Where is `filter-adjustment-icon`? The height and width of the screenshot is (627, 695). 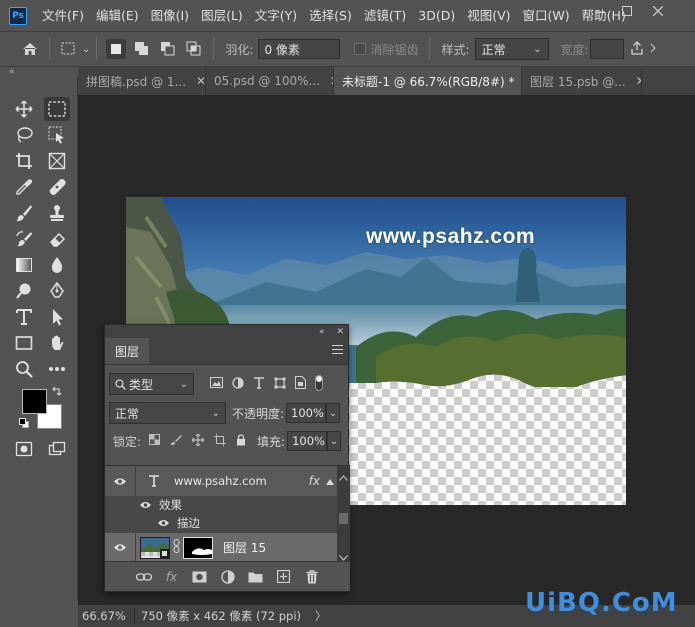
filter-adjustment-icon is located at coordinates (238, 384).